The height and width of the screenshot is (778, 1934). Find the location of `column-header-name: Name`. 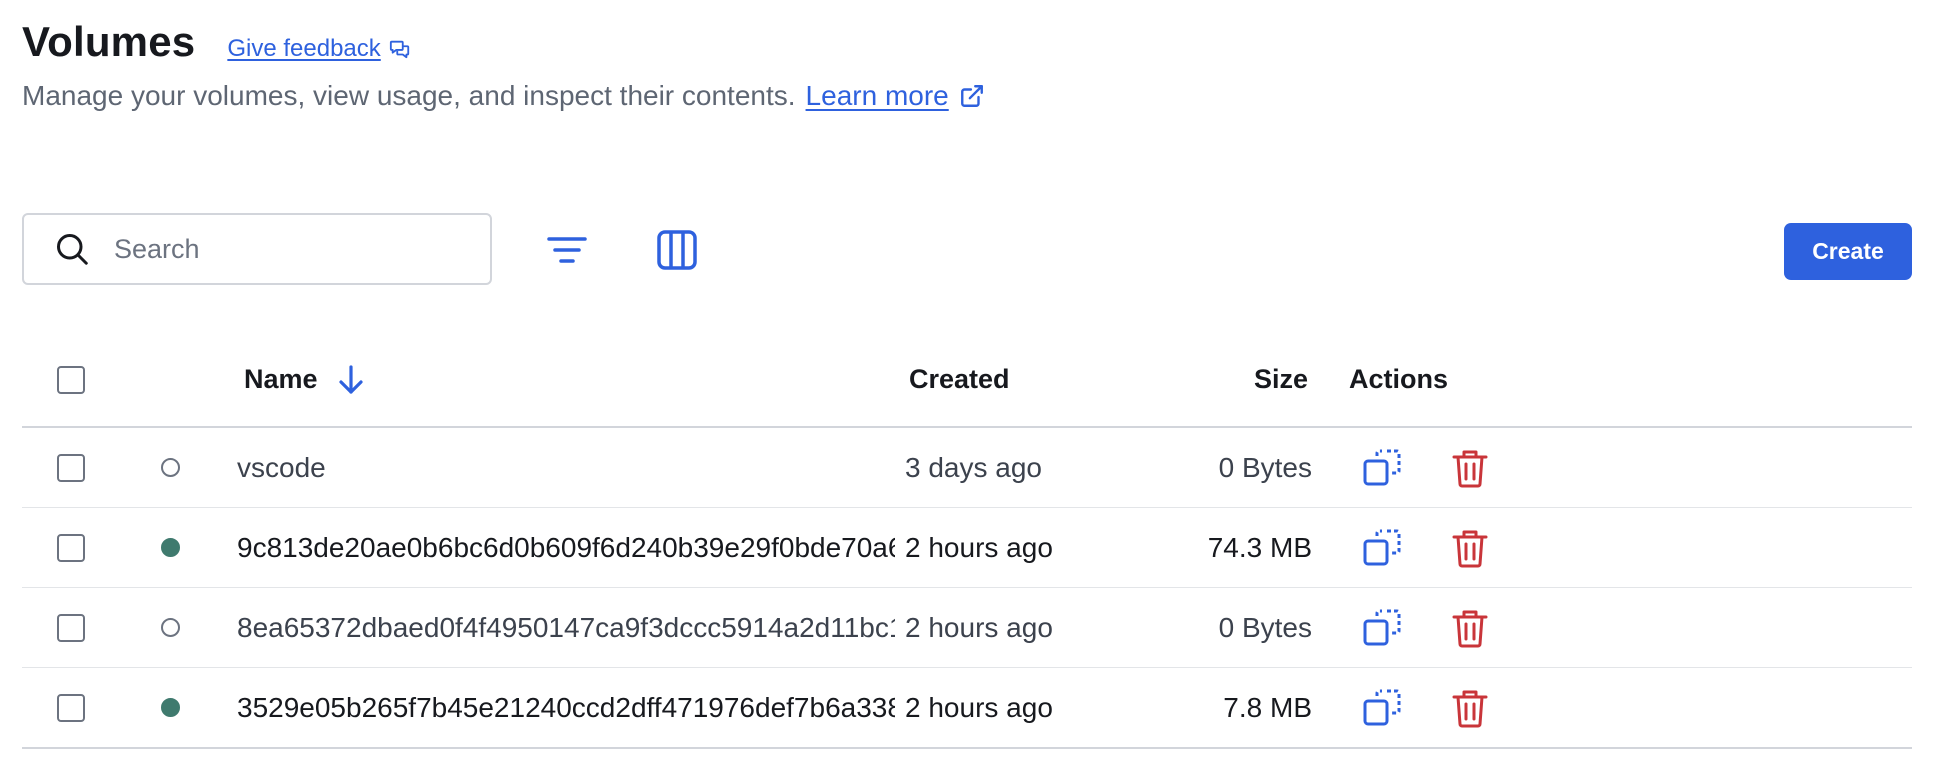

column-header-name: Name is located at coordinates (305, 379).